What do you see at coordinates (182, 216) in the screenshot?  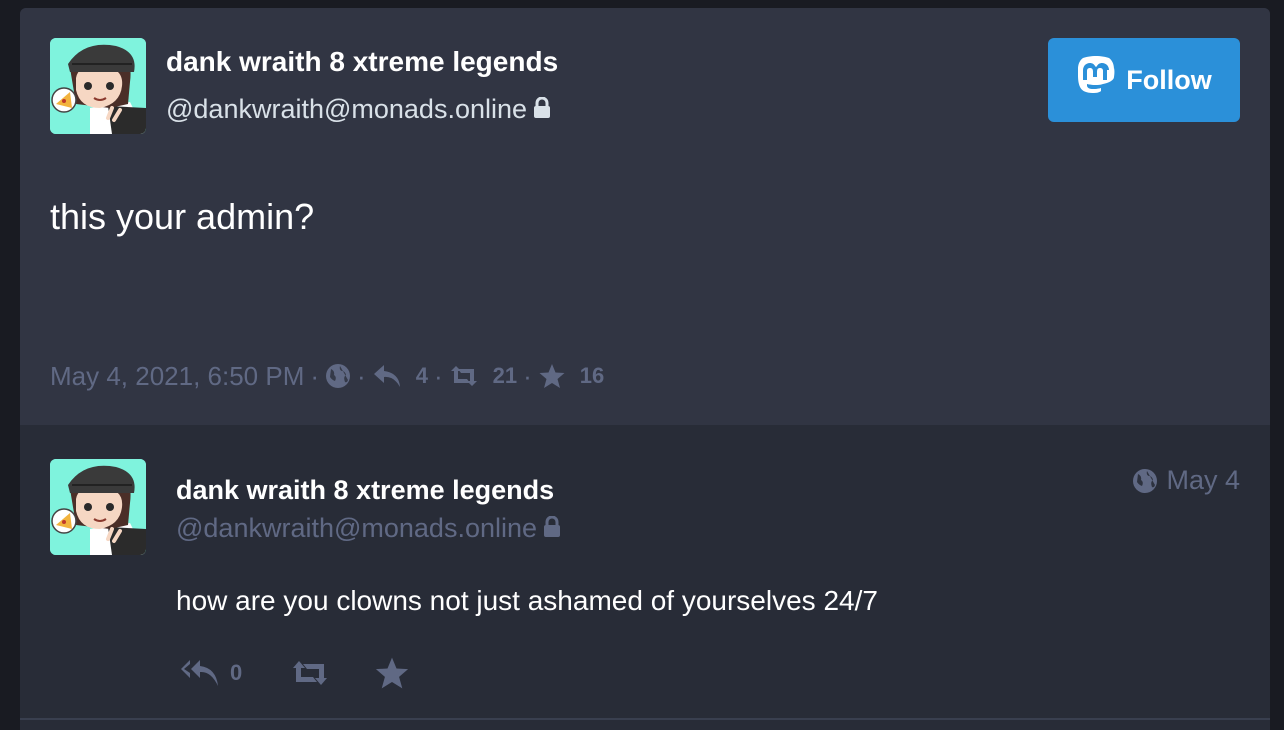 I see `status-content: this your admin?` at bounding box center [182, 216].